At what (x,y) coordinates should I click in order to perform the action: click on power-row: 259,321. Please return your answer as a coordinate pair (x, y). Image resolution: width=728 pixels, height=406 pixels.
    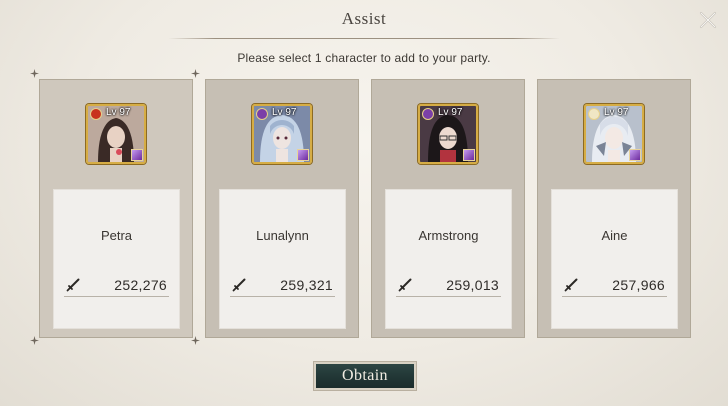
    Looking at the image, I should click on (282, 286).